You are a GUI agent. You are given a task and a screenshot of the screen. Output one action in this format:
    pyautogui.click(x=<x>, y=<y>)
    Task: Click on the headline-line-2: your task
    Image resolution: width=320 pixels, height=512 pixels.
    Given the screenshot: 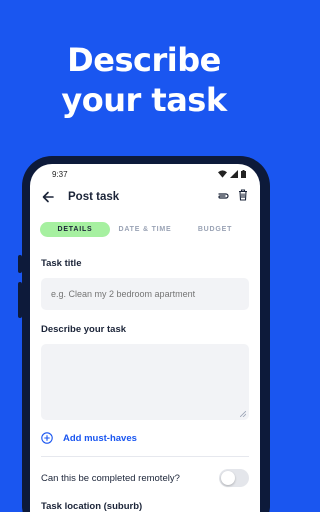 What is the action you would take?
    pyautogui.click(x=144, y=100)
    